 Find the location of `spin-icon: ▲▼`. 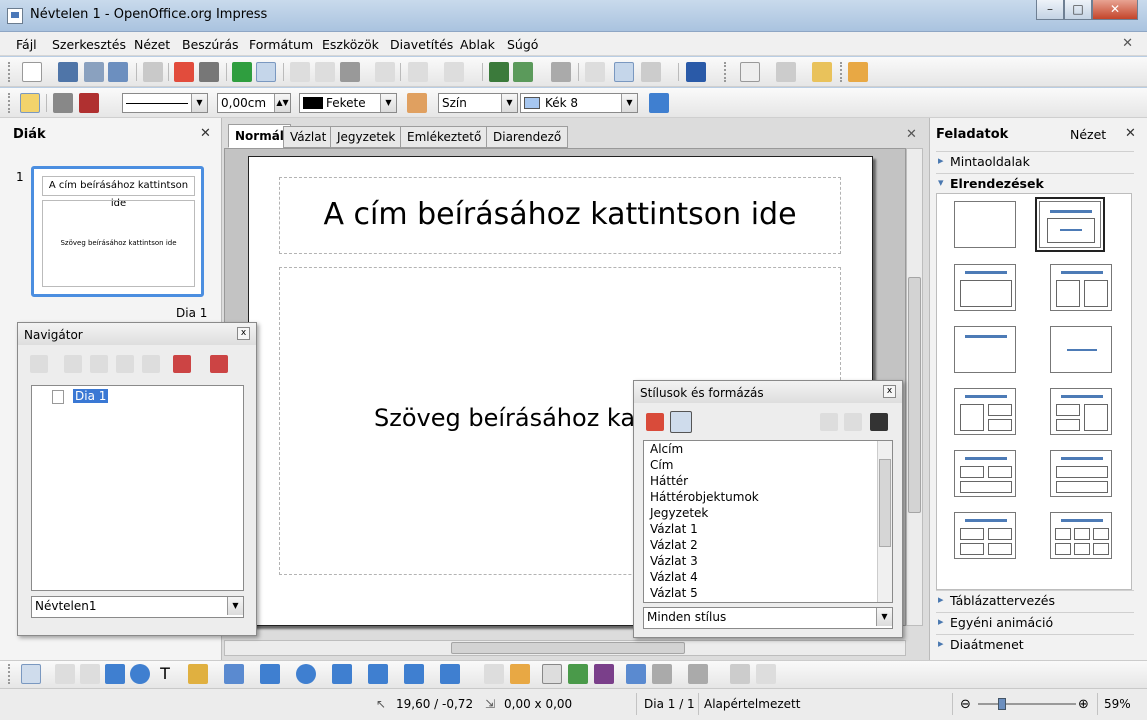

spin-icon: ▲▼ is located at coordinates (282, 103).